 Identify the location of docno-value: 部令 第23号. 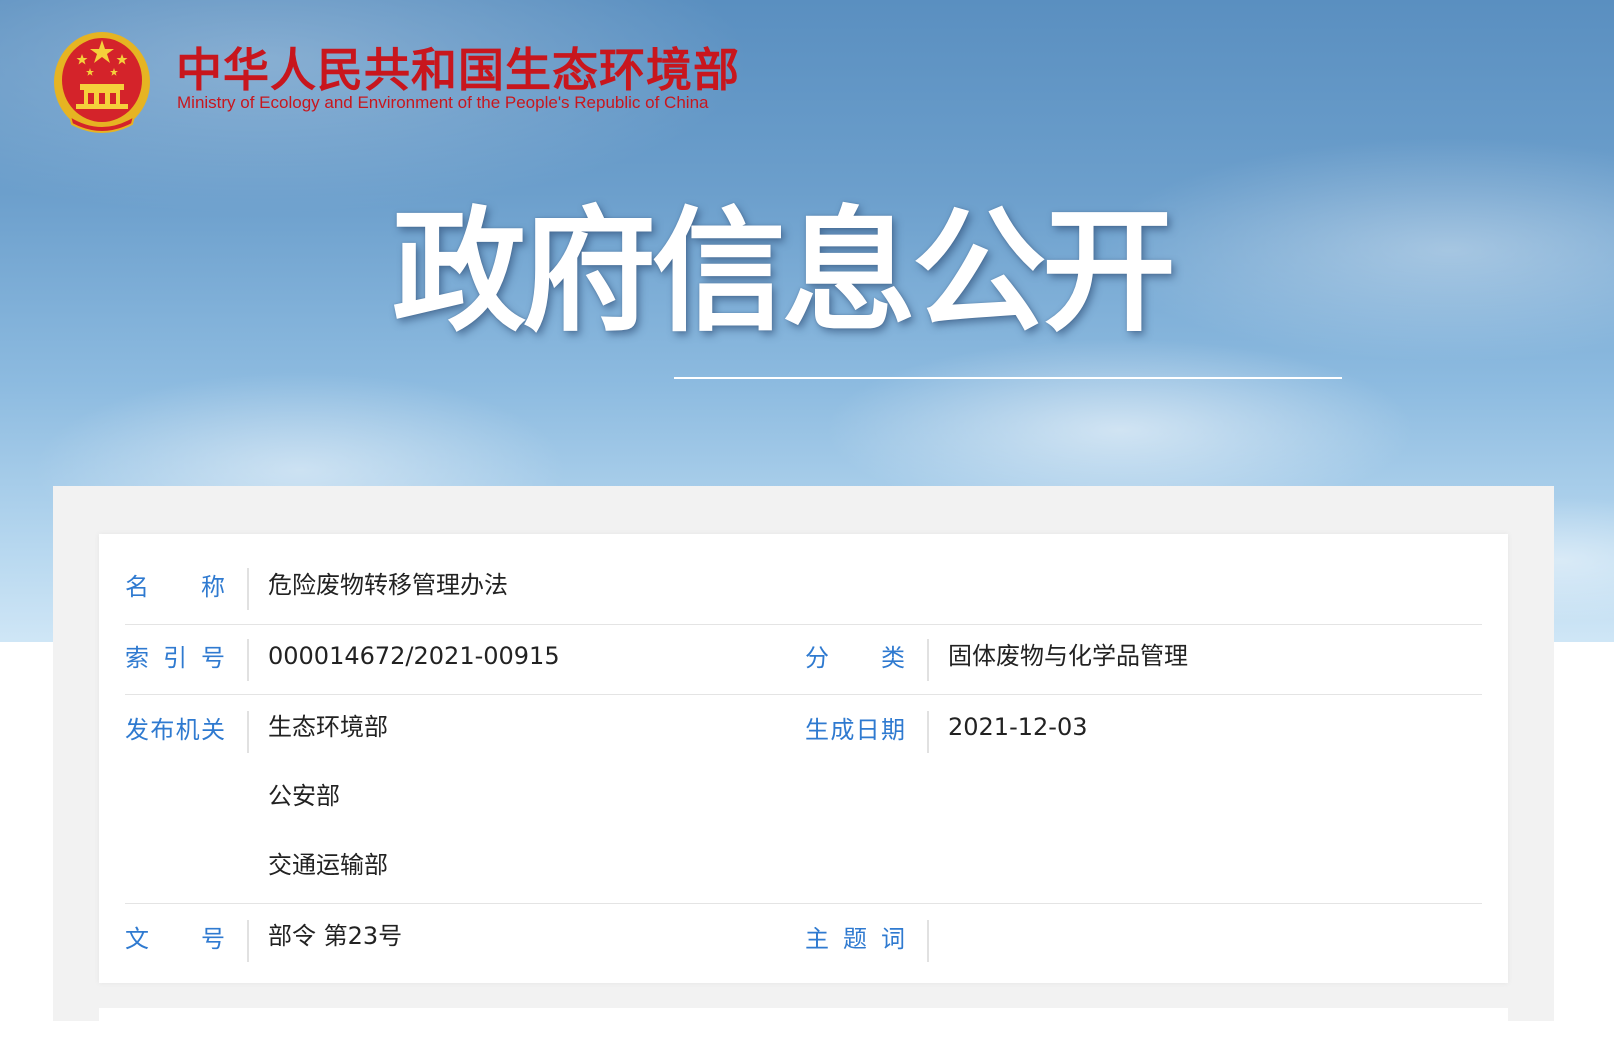
(335, 936).